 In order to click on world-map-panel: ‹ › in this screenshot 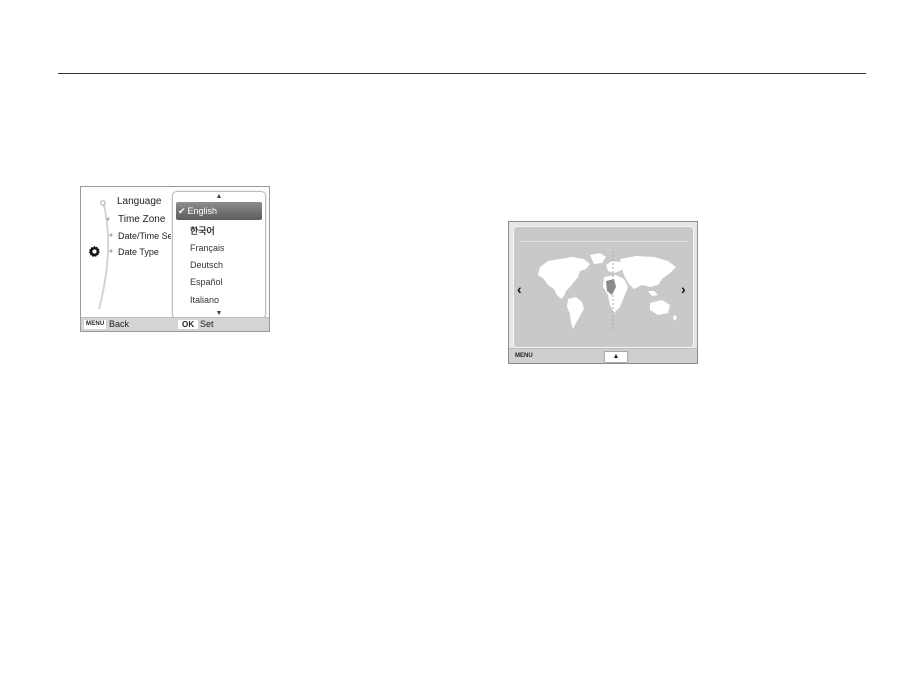, I will do `click(603, 287)`.